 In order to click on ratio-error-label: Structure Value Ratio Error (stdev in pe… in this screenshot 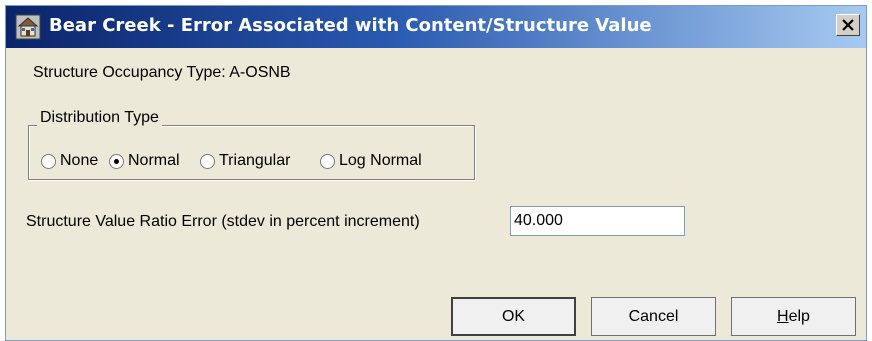, I will do `click(223, 221)`.